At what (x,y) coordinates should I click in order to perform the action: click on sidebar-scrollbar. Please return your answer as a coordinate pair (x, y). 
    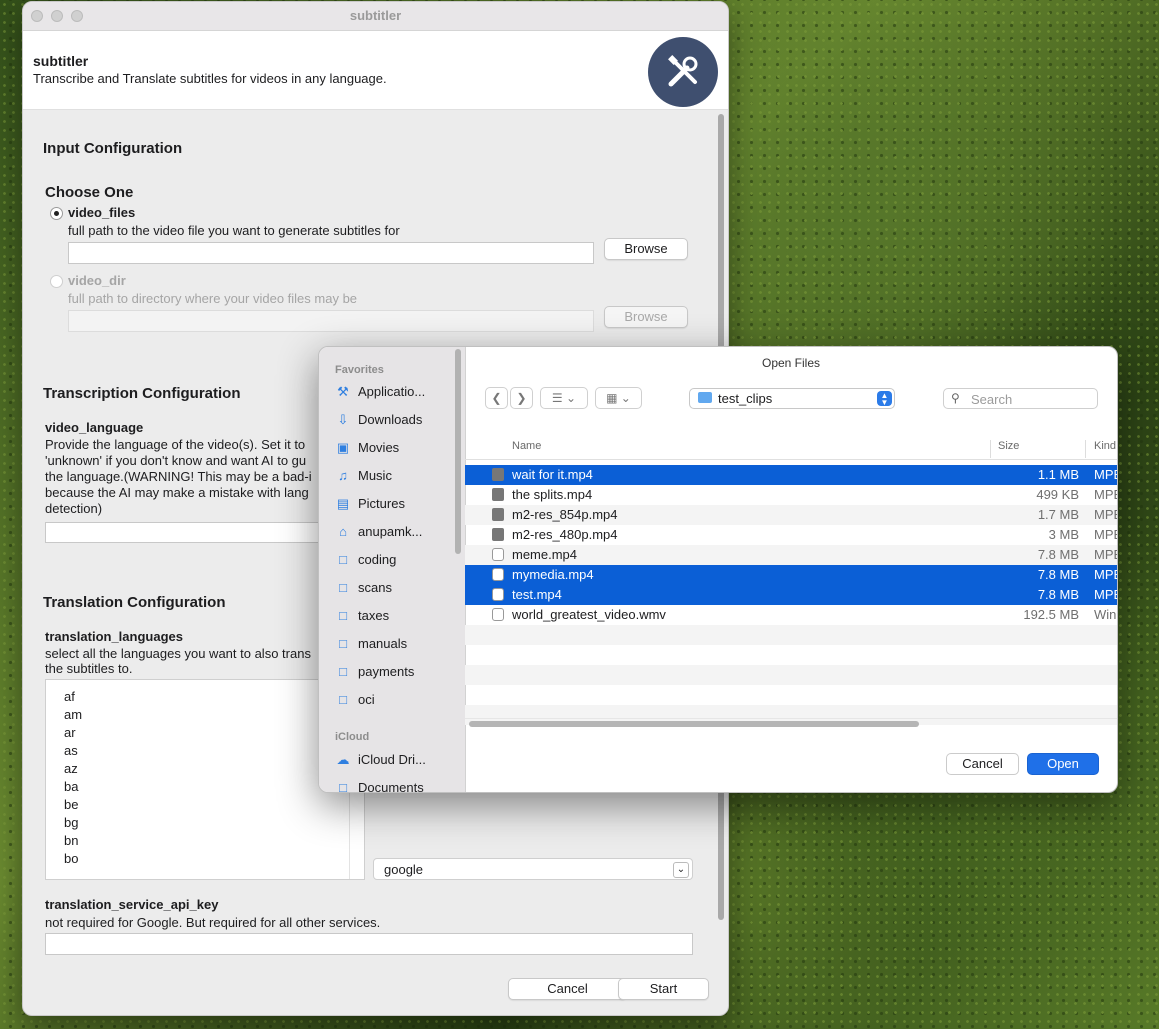
    Looking at the image, I should click on (458, 451).